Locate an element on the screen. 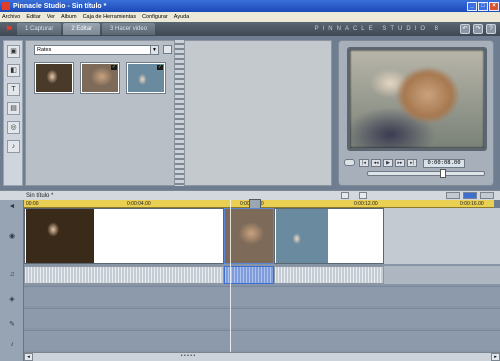 The width and height of the screenshot is (500, 361). ruler-tick-label: 0:00:04.00 is located at coordinates (139, 204).